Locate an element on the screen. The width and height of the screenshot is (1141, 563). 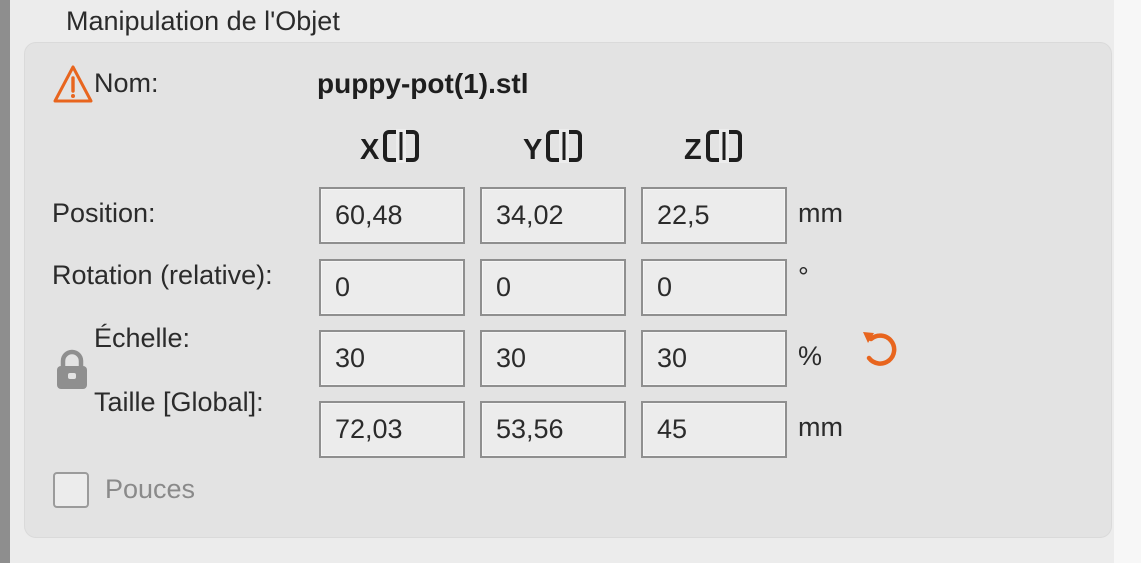
position-y-field: 34,02 is located at coordinates (553, 215).